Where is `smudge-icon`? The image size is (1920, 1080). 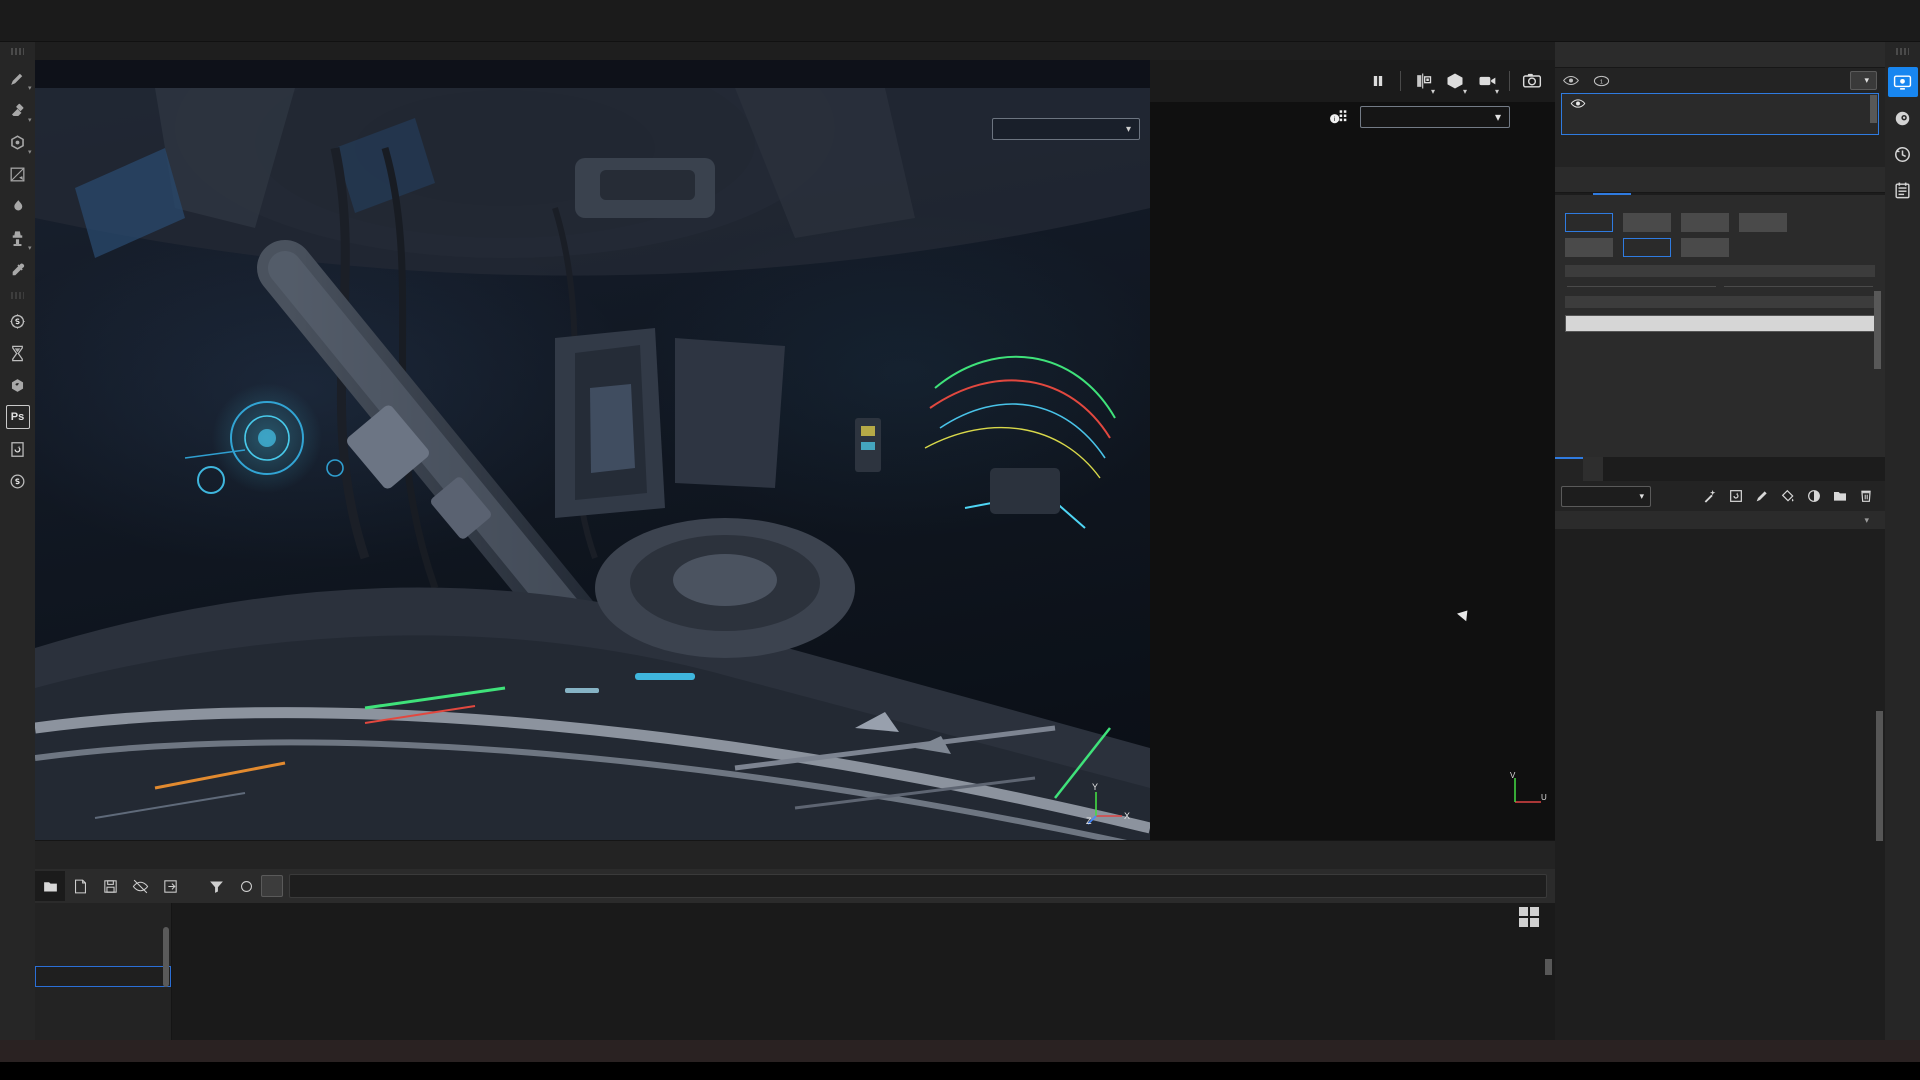
smudge-icon is located at coordinates (18, 206).